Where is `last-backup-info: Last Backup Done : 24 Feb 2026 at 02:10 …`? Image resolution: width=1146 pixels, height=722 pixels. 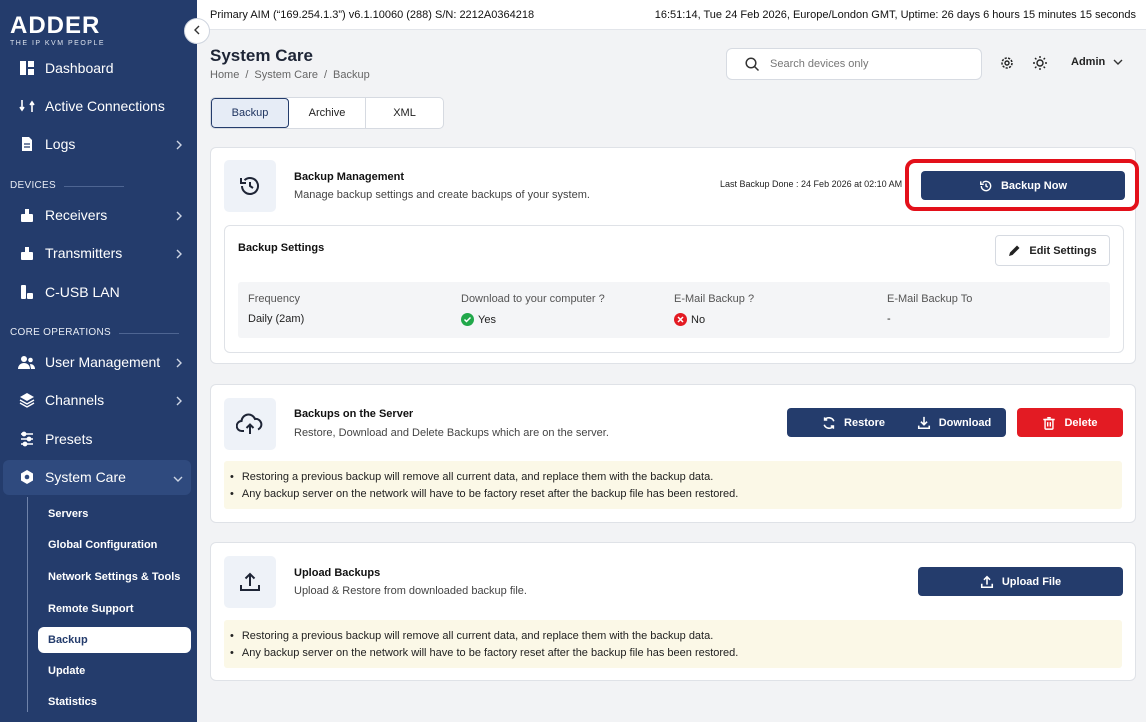
last-backup-info: Last Backup Done : 24 Feb 2026 at 02:10 … is located at coordinates (811, 184).